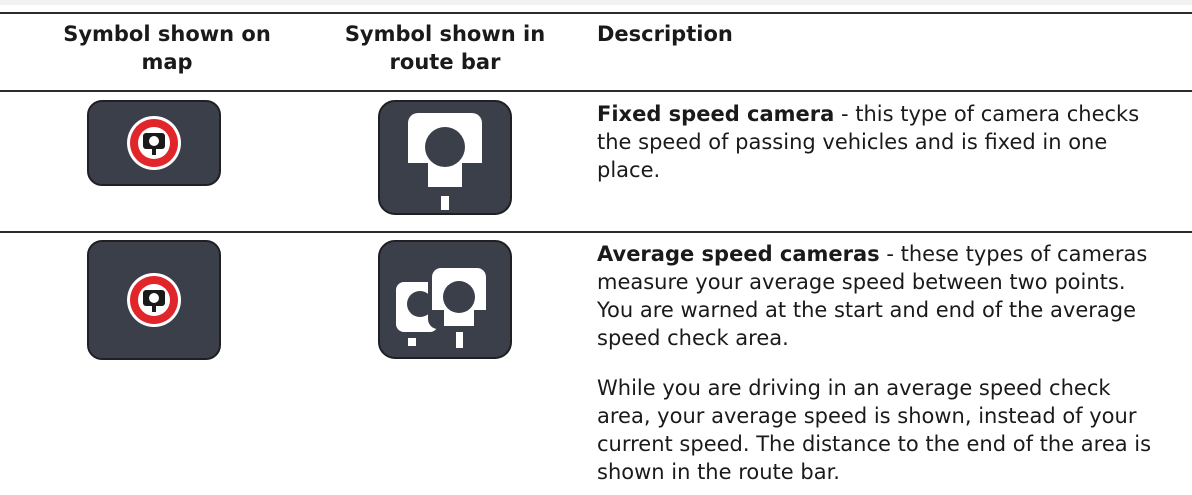  I want to click on table-top-rule, so click(596, 13).